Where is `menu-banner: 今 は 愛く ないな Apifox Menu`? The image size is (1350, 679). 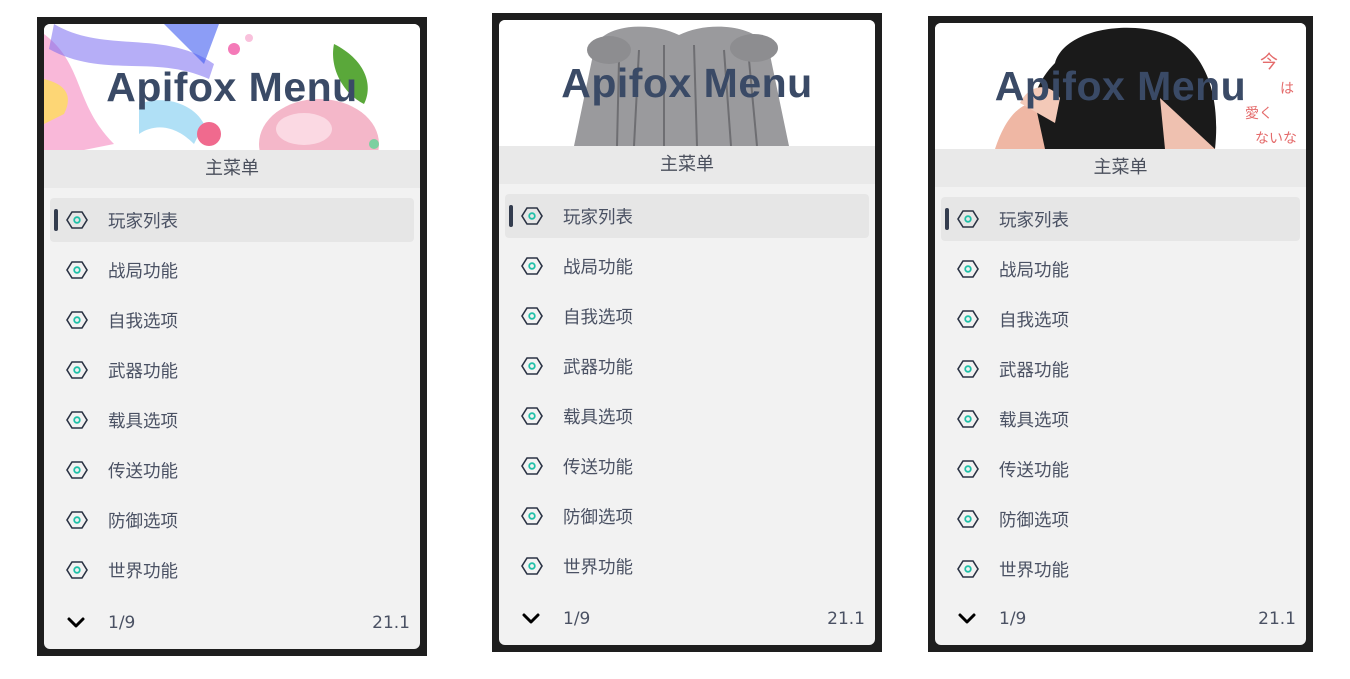
menu-banner: 今 は 愛く ないな Apifox Menu is located at coordinates (1120, 86).